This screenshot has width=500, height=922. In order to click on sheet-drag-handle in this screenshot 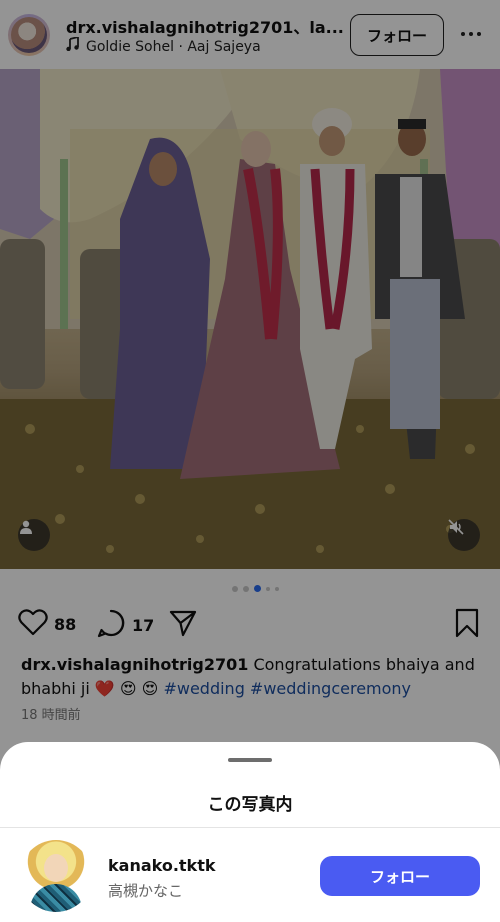, I will do `click(250, 760)`.